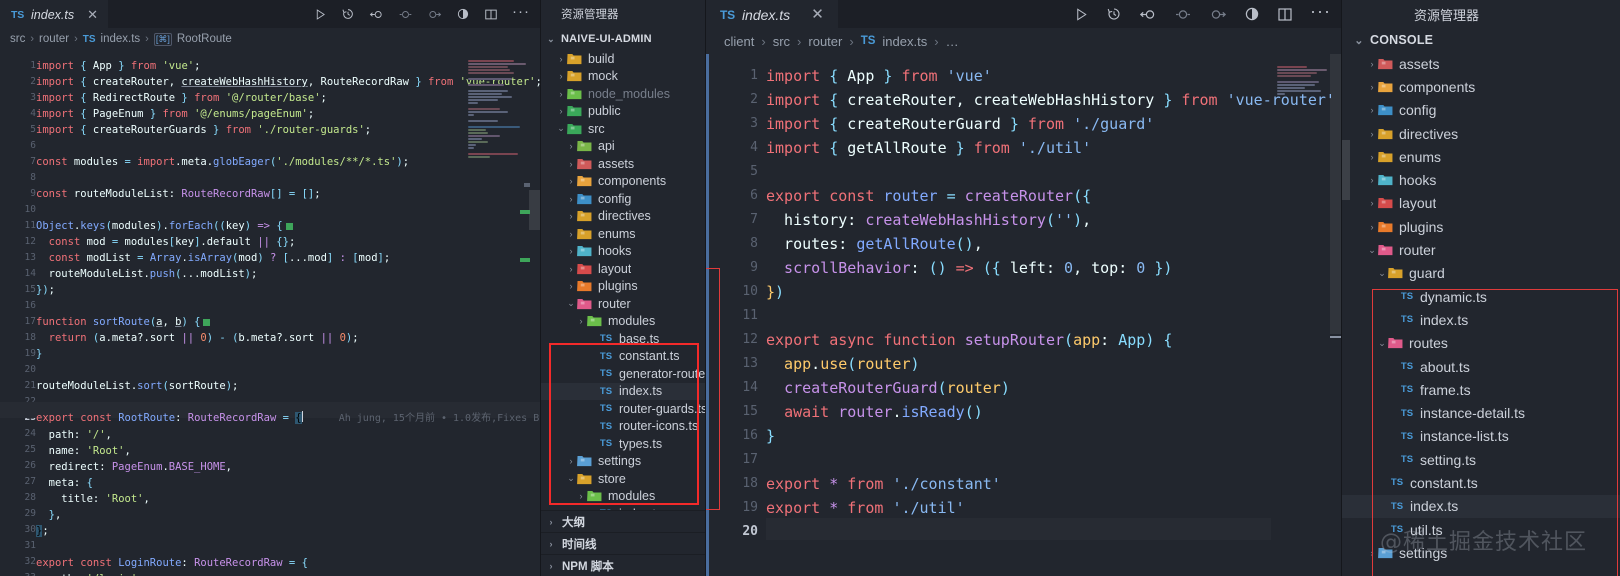 The height and width of the screenshot is (576, 1620). I want to click on section-outline: › 大纲, so click(623, 521).